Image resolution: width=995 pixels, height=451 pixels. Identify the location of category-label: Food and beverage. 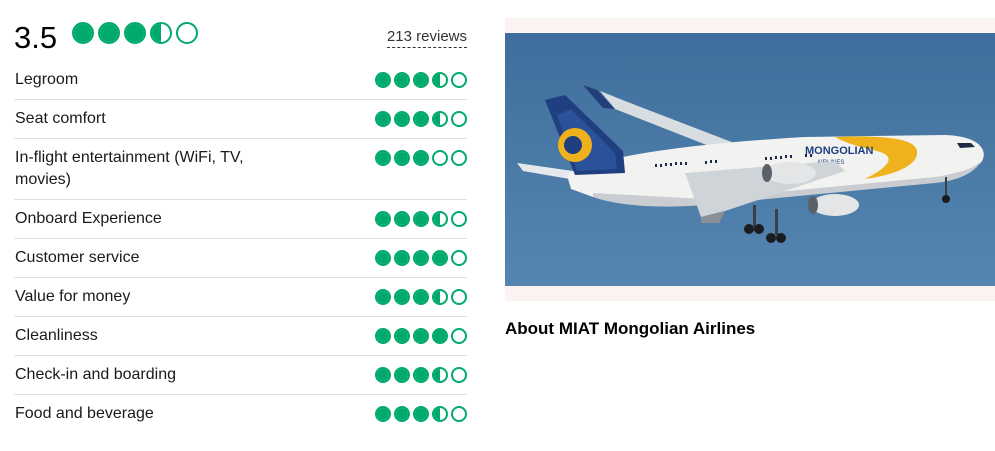
(84, 413).